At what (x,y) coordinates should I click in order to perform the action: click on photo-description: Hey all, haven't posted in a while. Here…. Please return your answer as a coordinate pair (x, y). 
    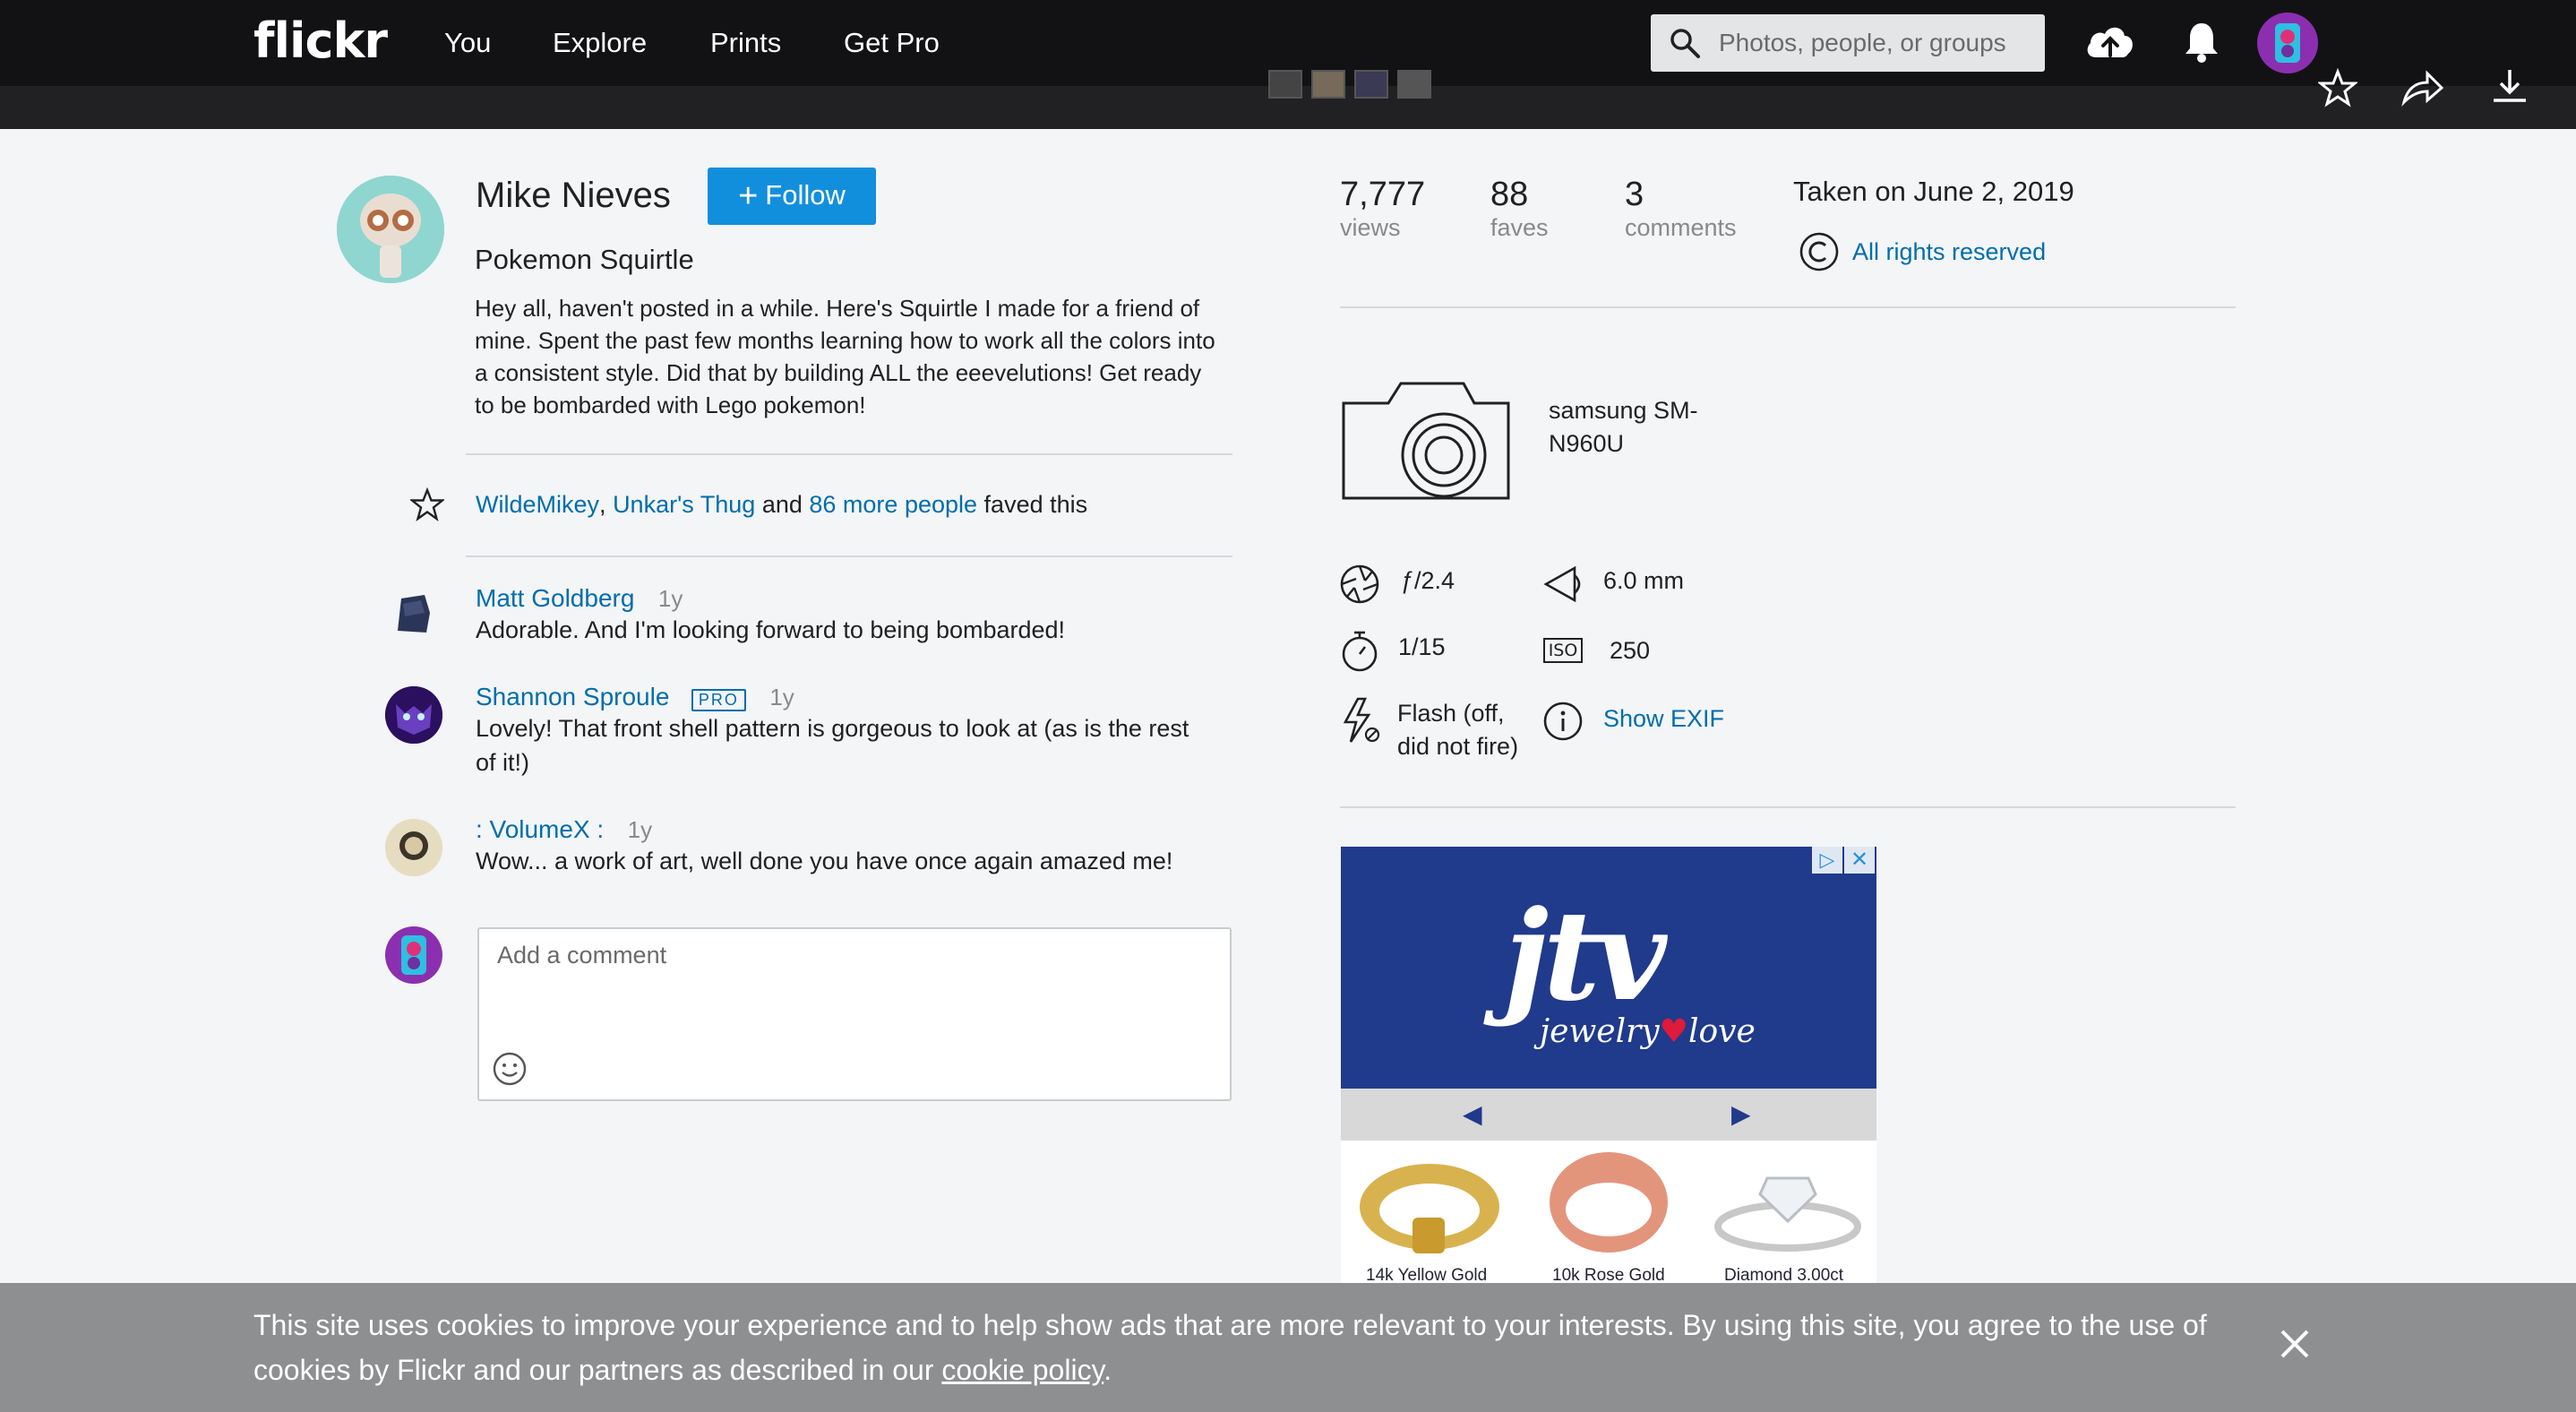
    Looking at the image, I should click on (845, 356).